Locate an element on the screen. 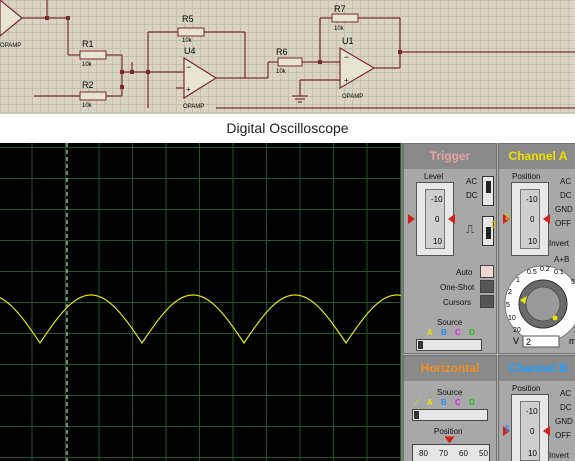 This screenshot has width=575, height=461. window-title: Digital Oscilloscope is located at coordinates (287, 128).